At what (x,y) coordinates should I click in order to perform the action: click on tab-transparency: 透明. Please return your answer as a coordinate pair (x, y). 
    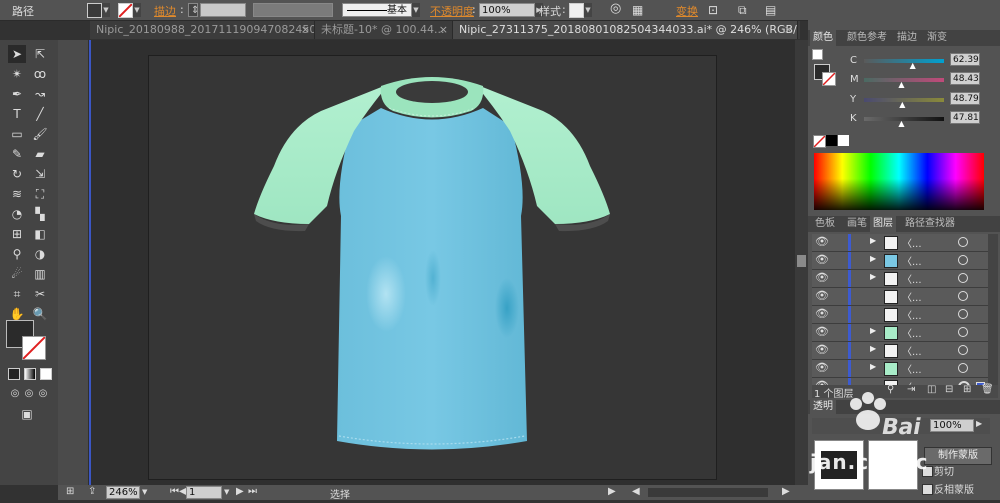
    Looking at the image, I should click on (823, 407).